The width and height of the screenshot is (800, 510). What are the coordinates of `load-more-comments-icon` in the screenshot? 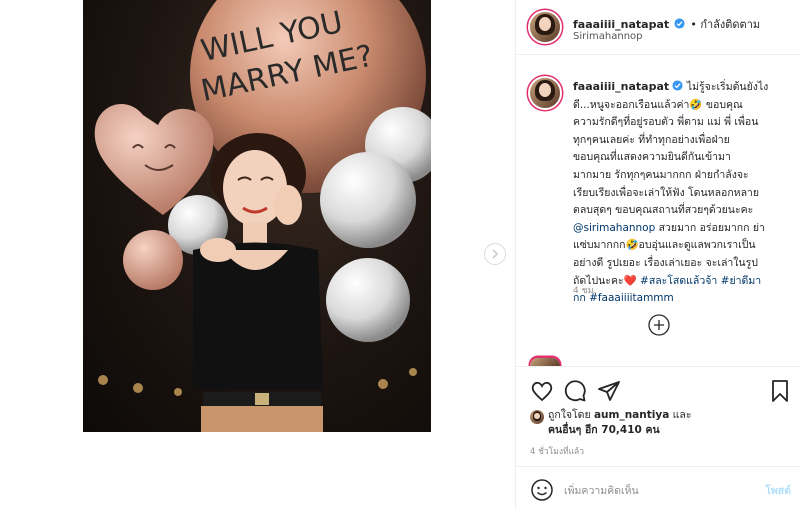 It's located at (659, 325).